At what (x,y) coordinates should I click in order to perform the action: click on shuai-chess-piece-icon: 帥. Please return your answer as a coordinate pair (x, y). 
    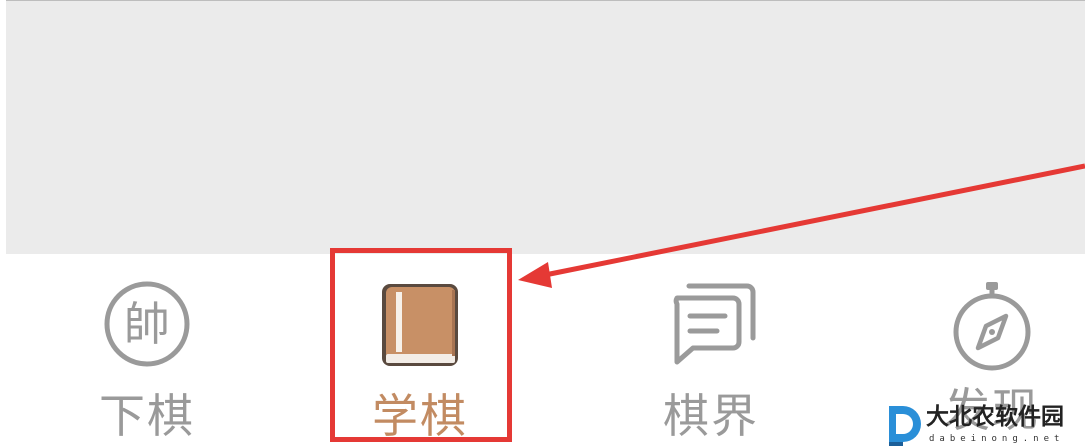
    Looking at the image, I should click on (147, 324).